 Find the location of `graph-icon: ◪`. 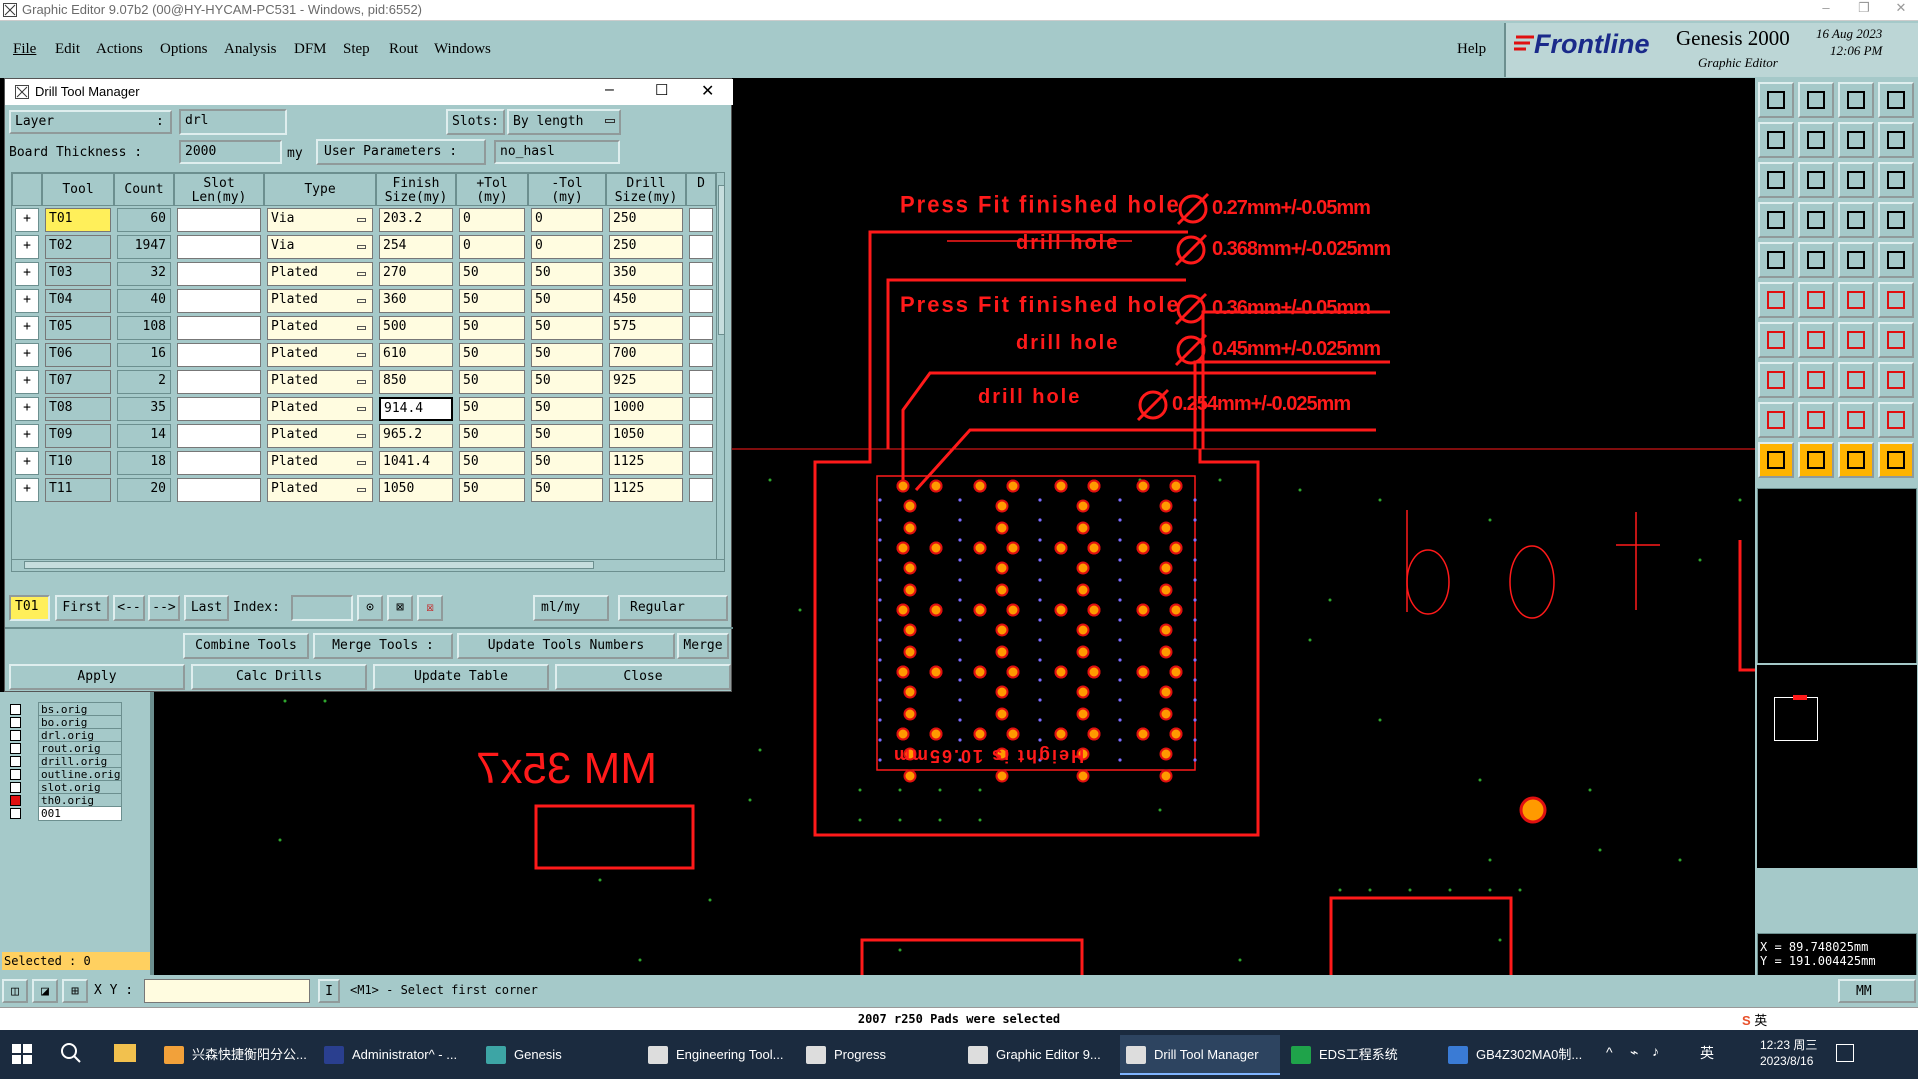

graph-icon: ◪ is located at coordinates (45, 991).